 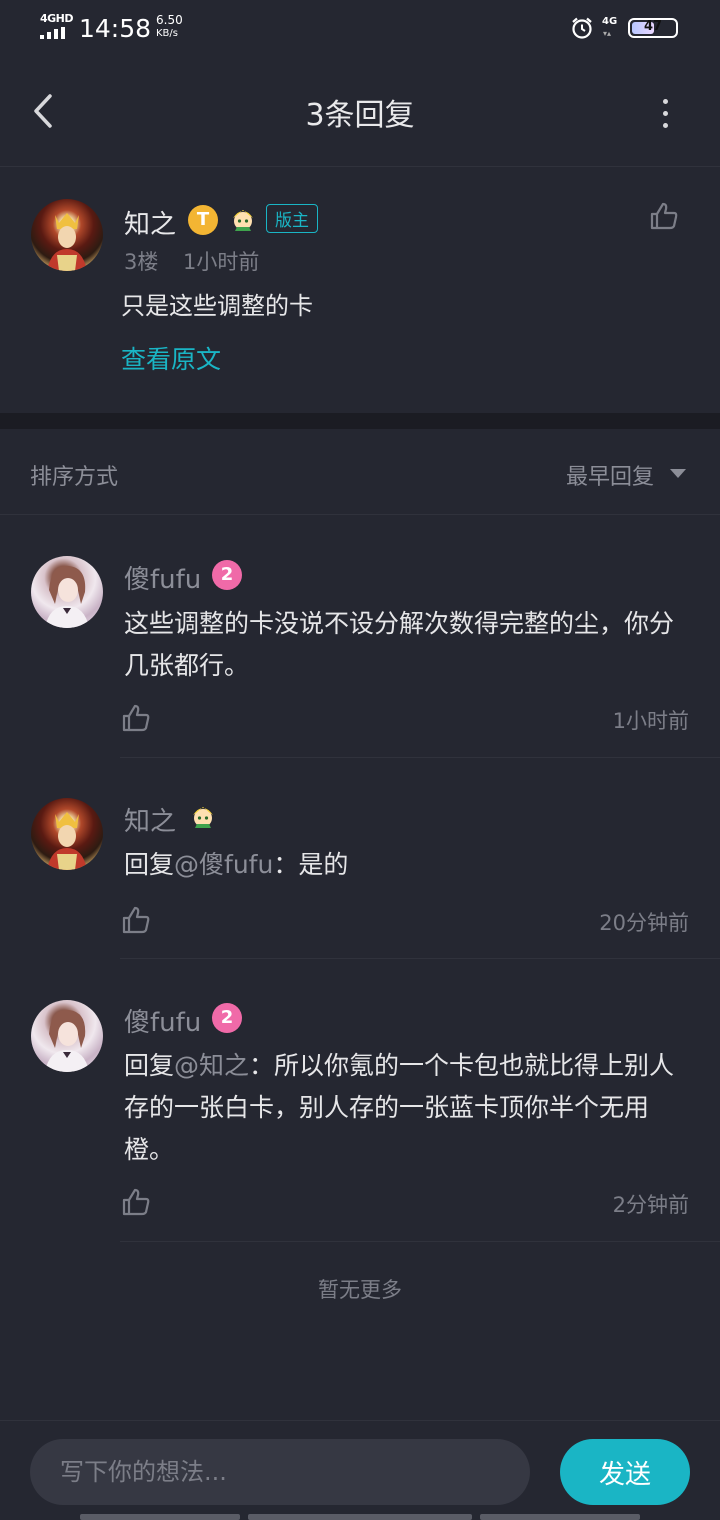 I want to click on sort-order-dropdown: 最早回复, so click(x=610, y=475).